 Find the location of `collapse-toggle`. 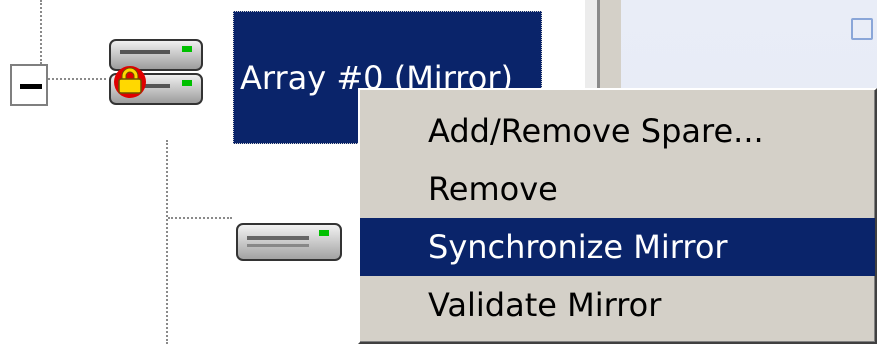

collapse-toggle is located at coordinates (29, 85).